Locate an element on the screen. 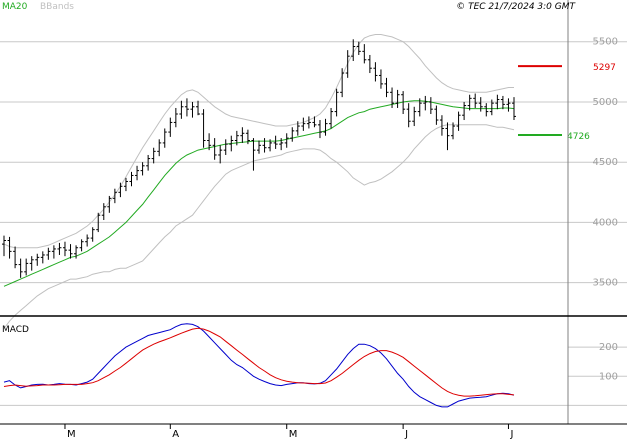  price-y-tick-label: 4000 is located at coordinates (605, 222).